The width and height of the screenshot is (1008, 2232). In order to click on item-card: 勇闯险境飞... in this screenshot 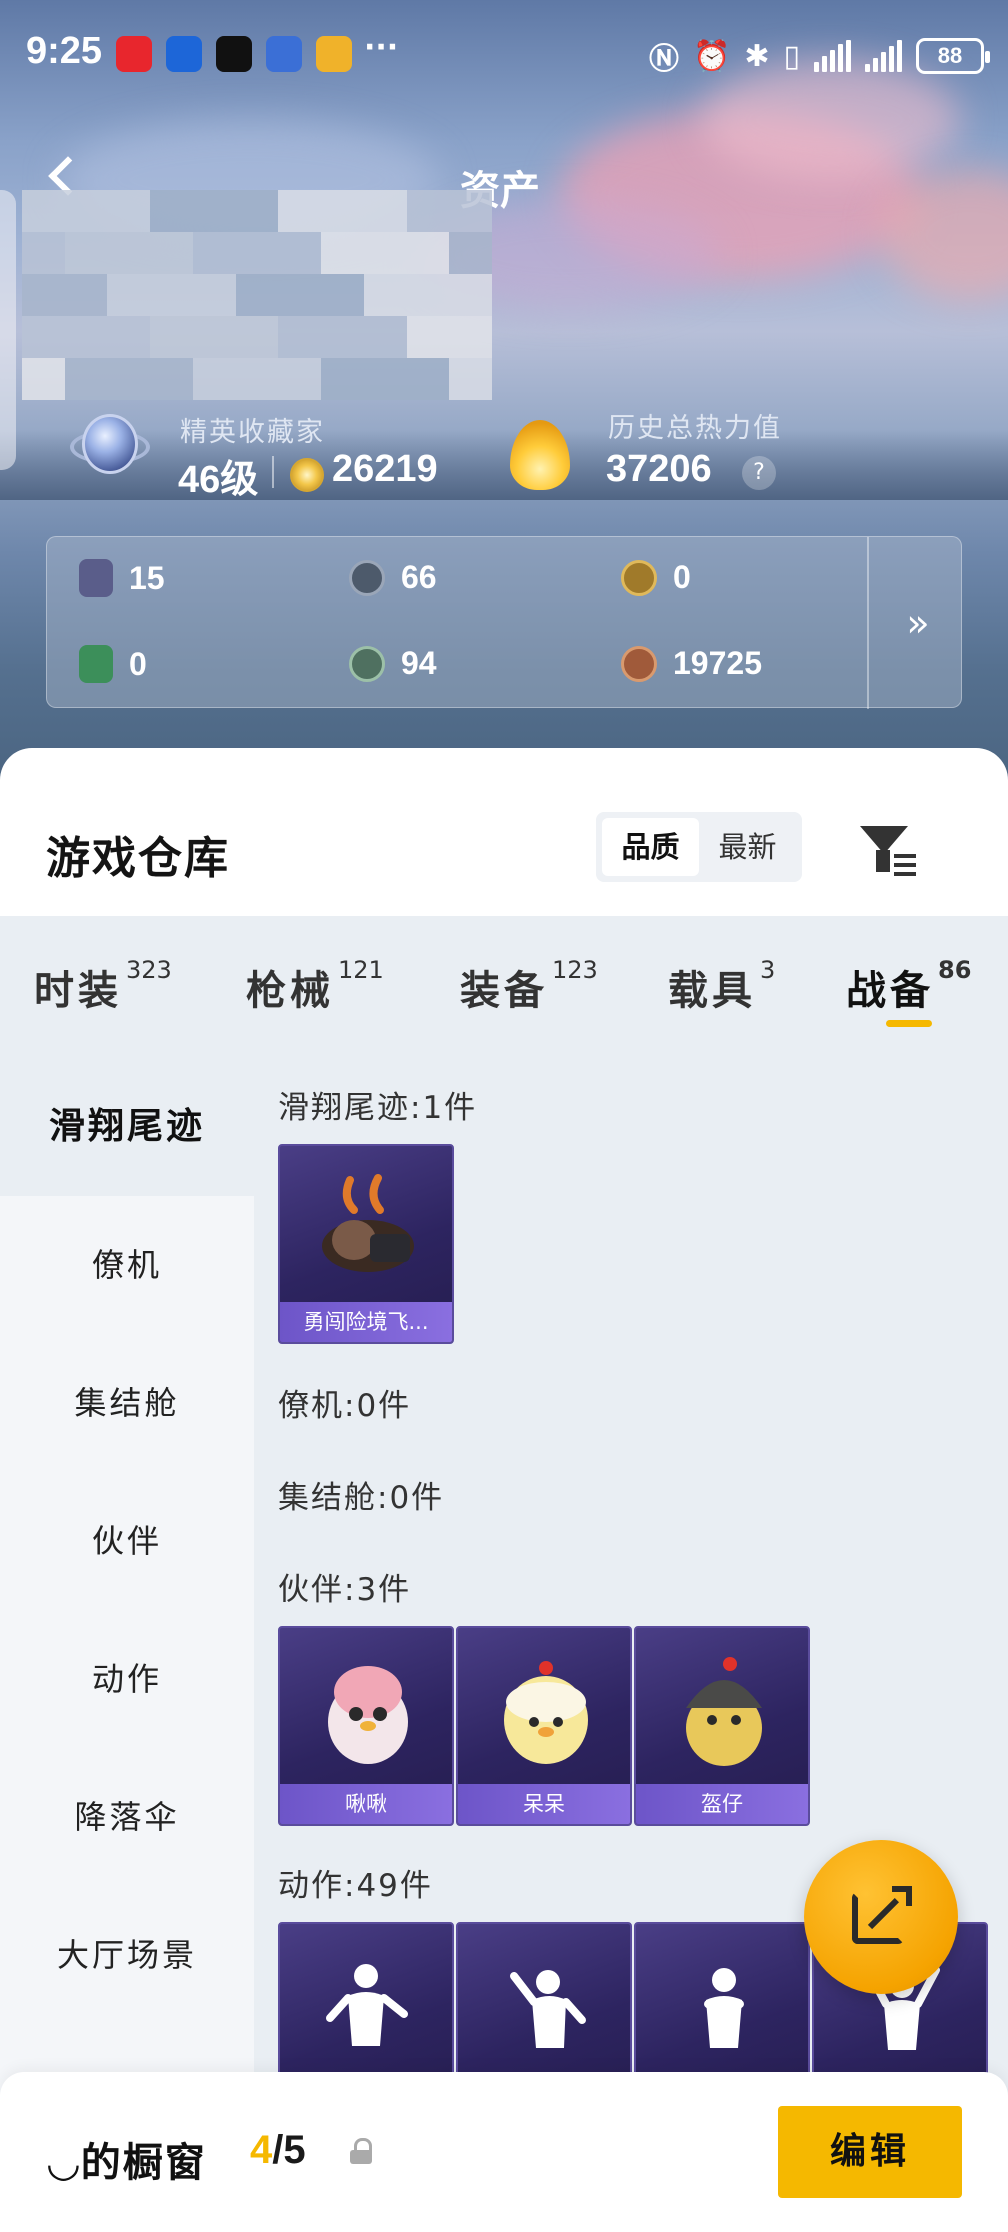, I will do `click(366, 1244)`.